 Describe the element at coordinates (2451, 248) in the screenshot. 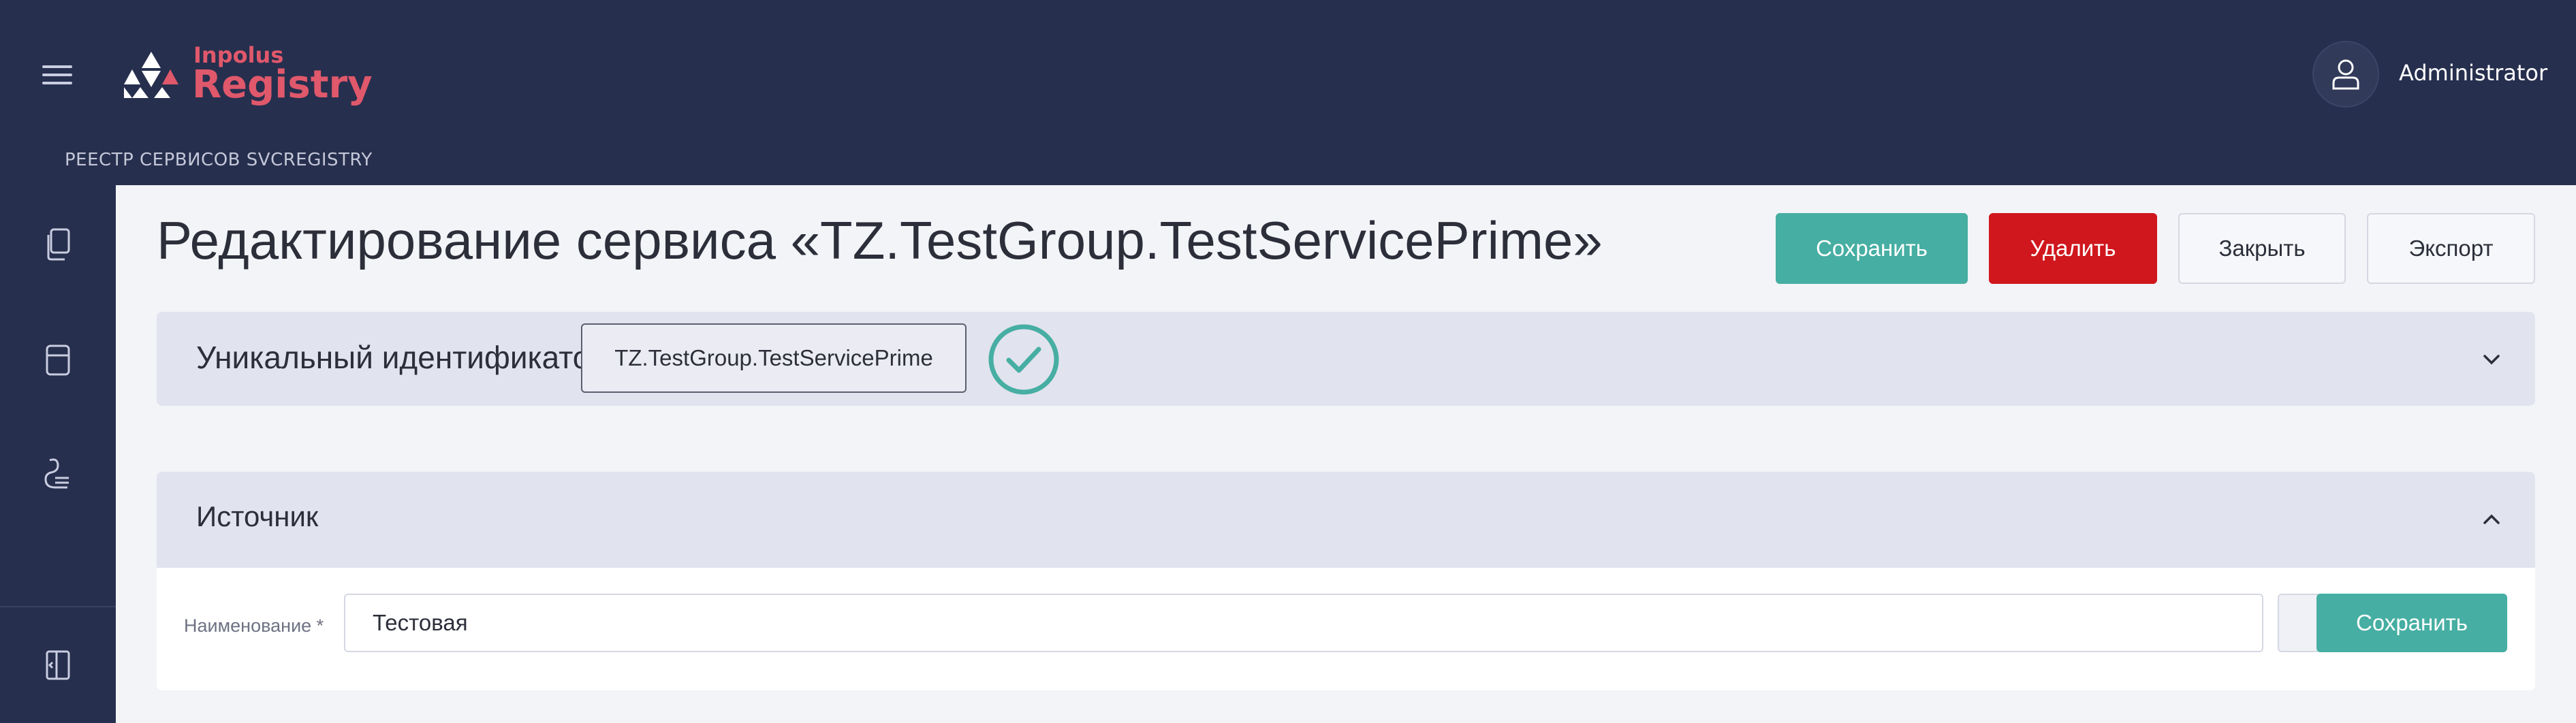

I see `export-button: Экспорт` at that location.